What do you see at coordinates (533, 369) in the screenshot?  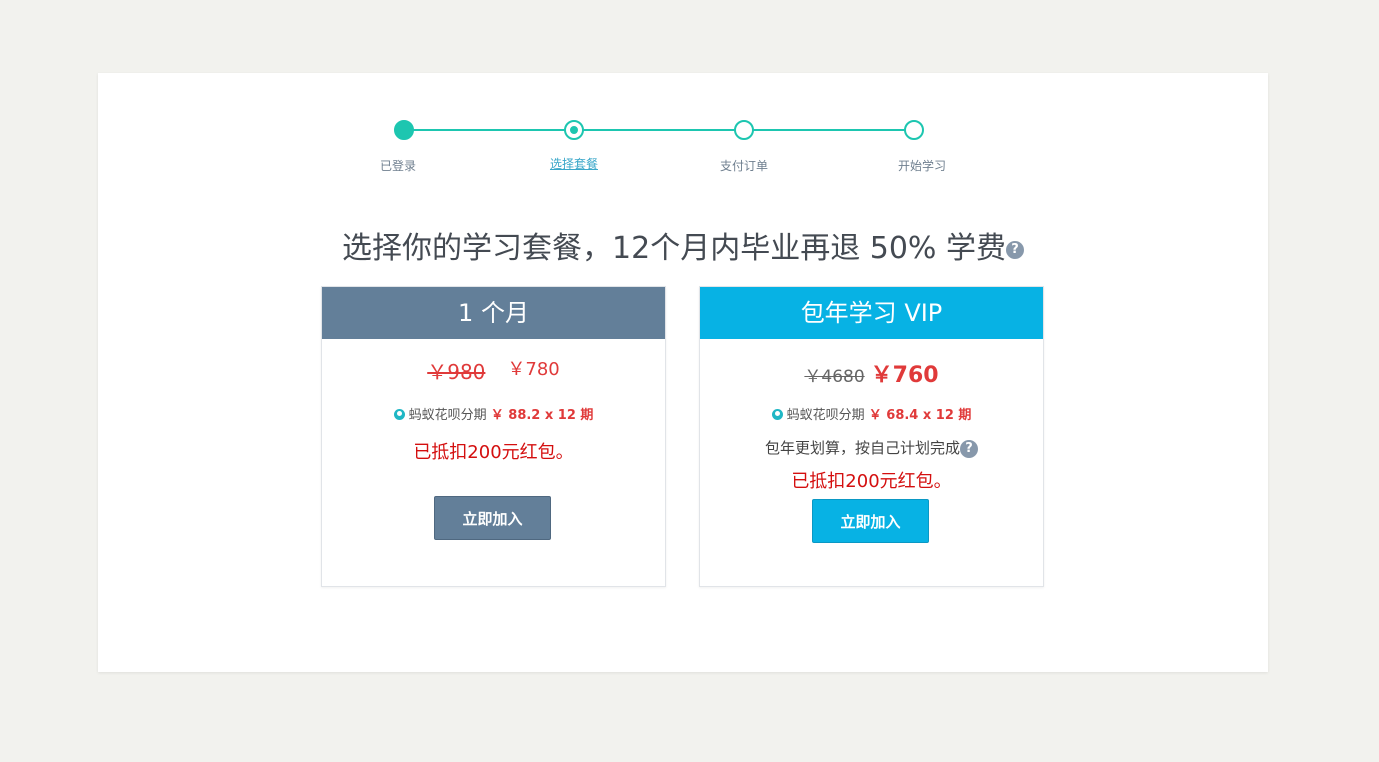 I see `discount-price: ￥780` at bounding box center [533, 369].